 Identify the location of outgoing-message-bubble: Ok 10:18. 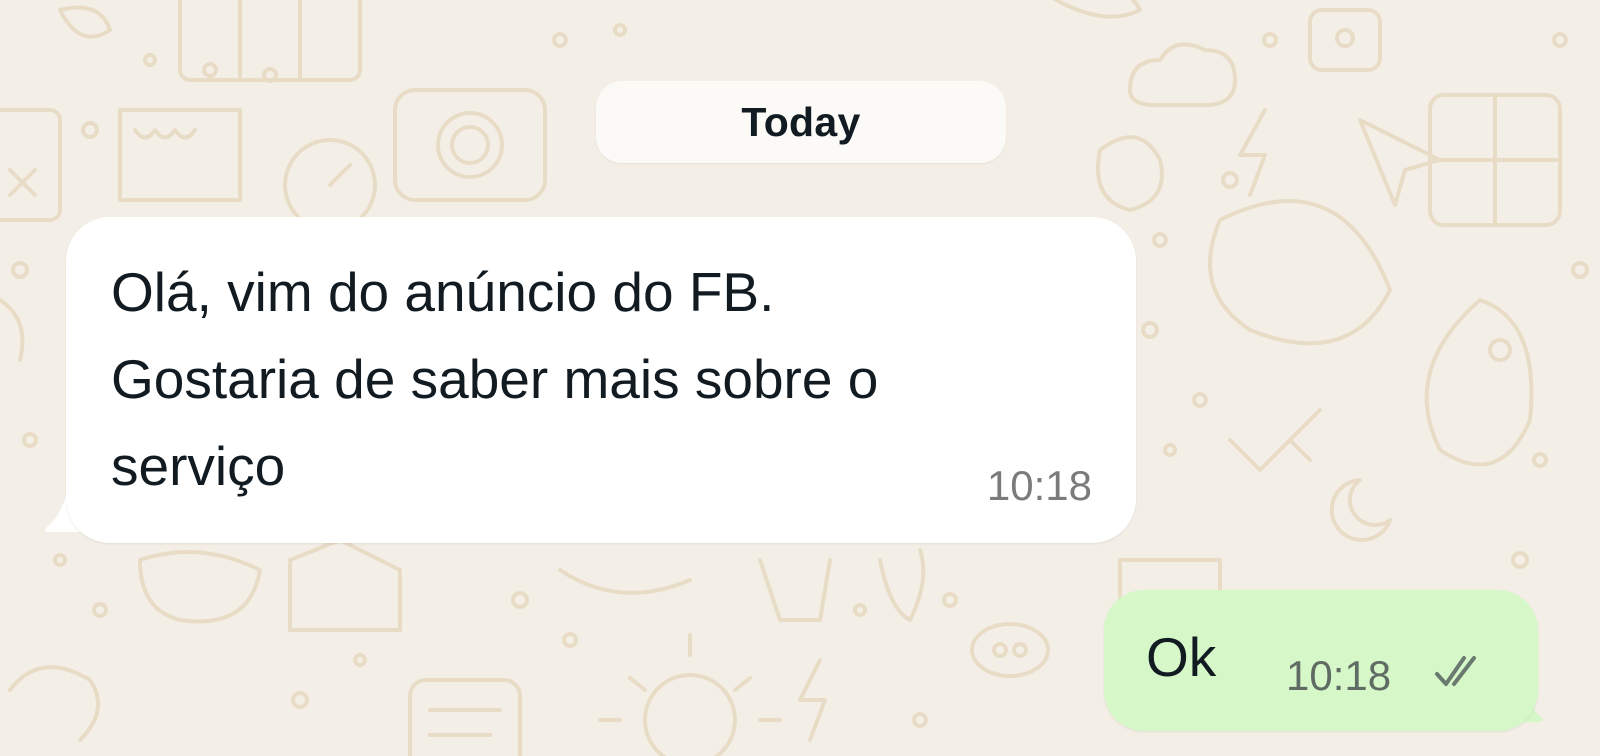
(1321, 660).